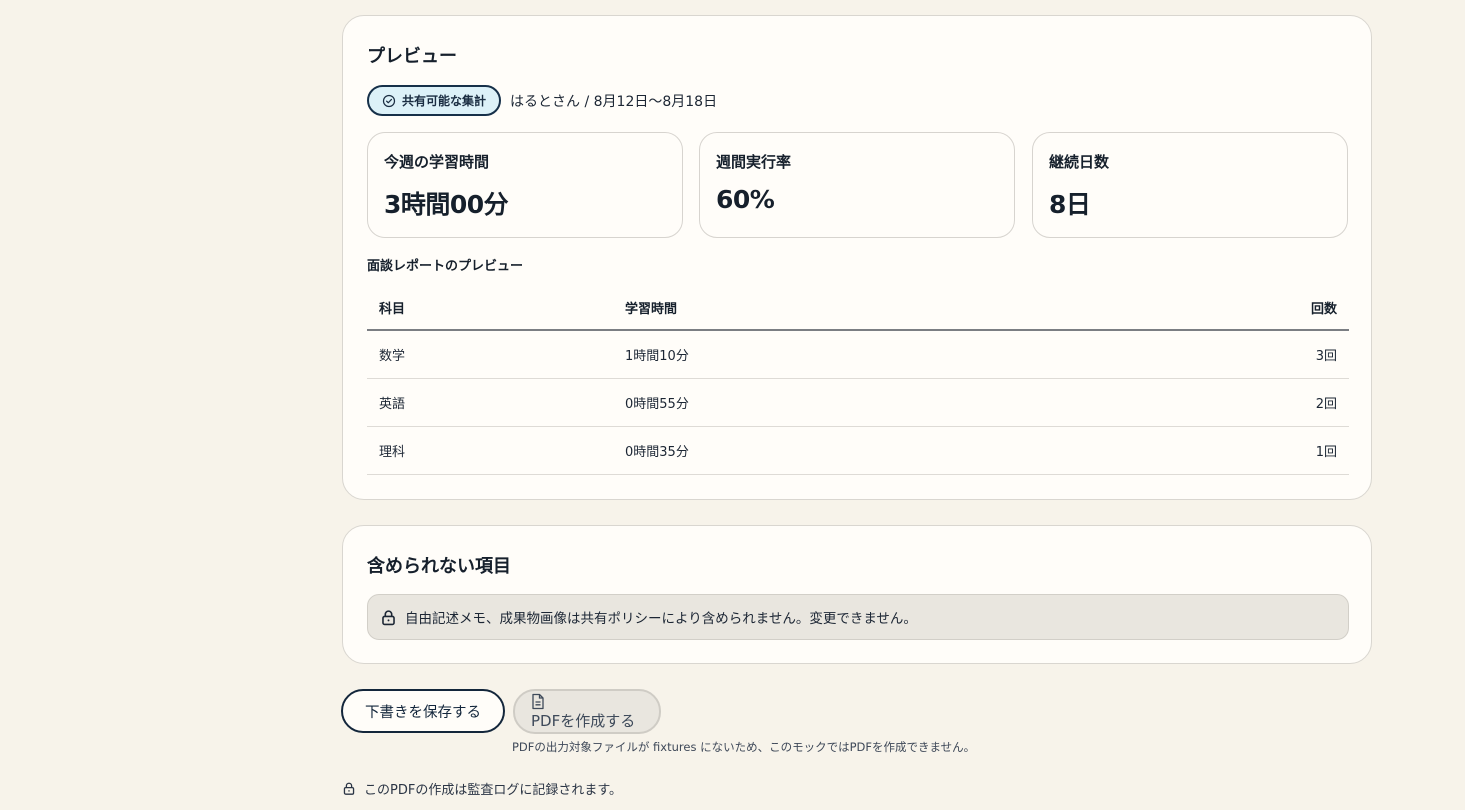  Describe the element at coordinates (412, 56) in the screenshot. I see `preview-title: プレビュー` at that location.